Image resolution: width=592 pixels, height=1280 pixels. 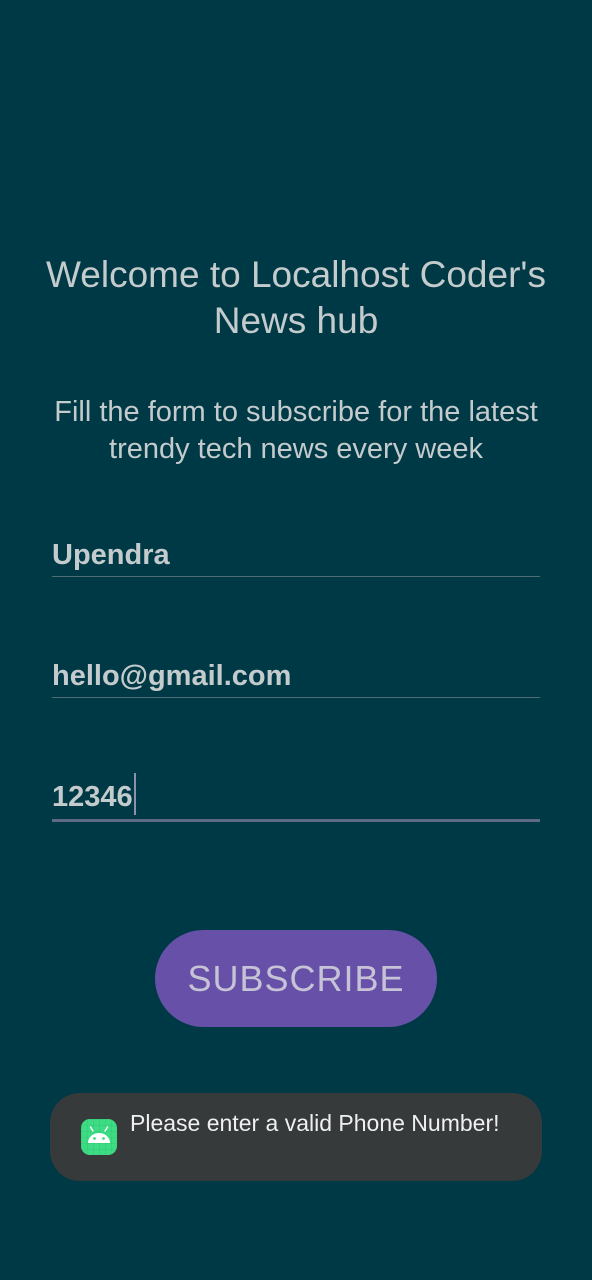 What do you see at coordinates (296, 1137) in the screenshot?
I see `toast-notification: Please enter a valid Phone Number!` at bounding box center [296, 1137].